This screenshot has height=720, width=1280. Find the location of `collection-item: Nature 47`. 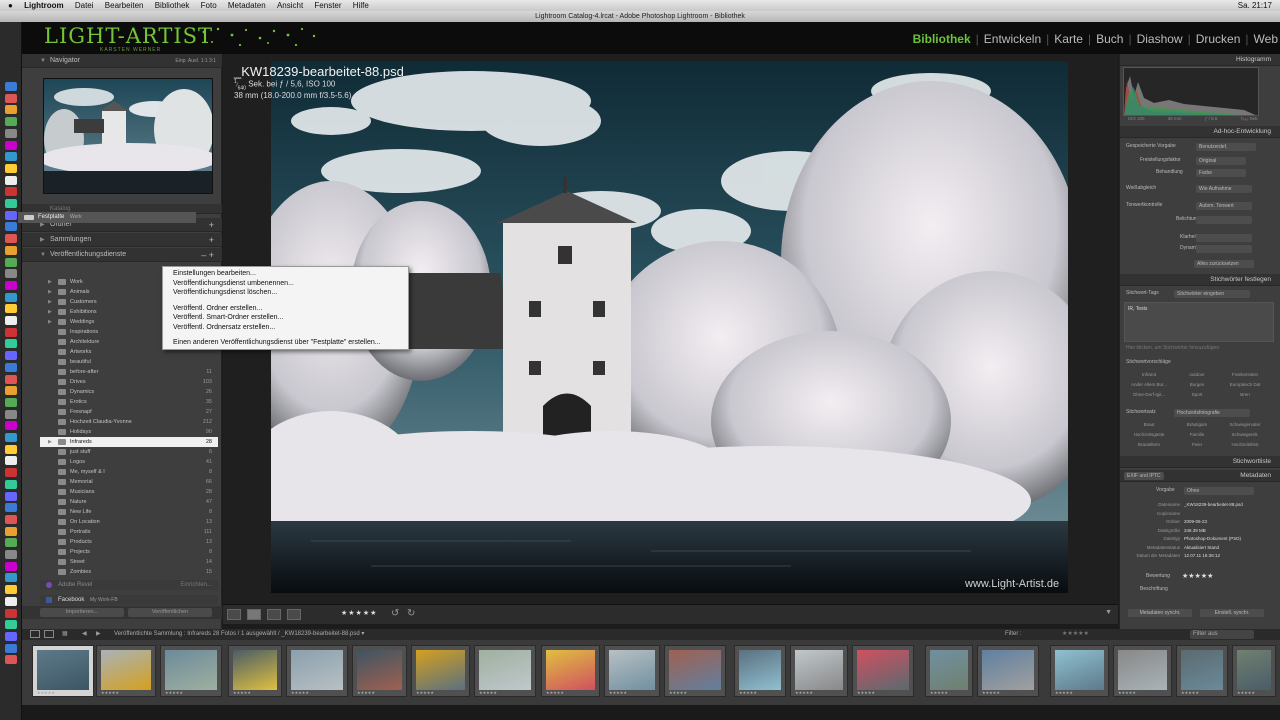

collection-item: Nature 47 is located at coordinates (129, 502).